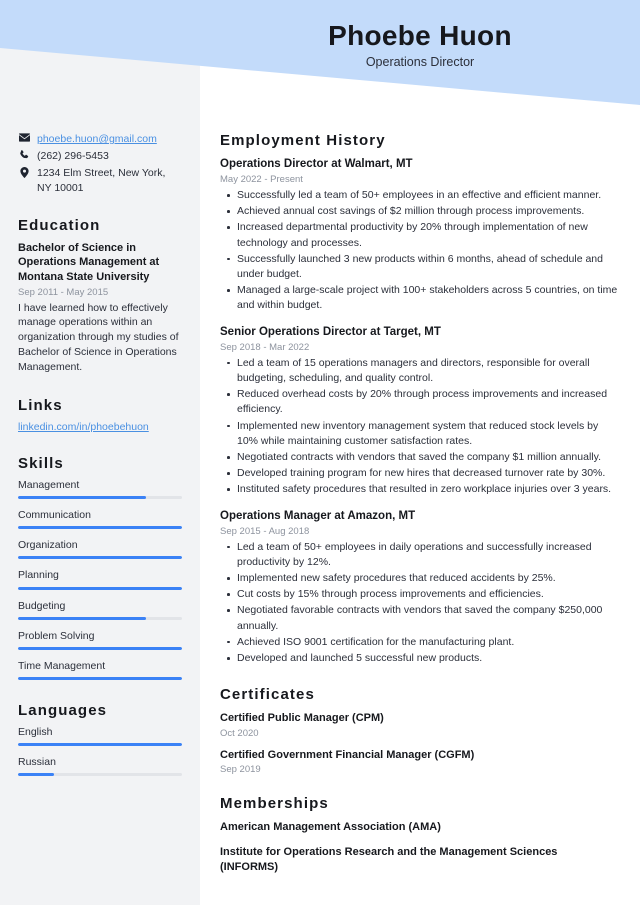  Describe the element at coordinates (100, 766) in the screenshot. I see `language-item: Russian` at that location.